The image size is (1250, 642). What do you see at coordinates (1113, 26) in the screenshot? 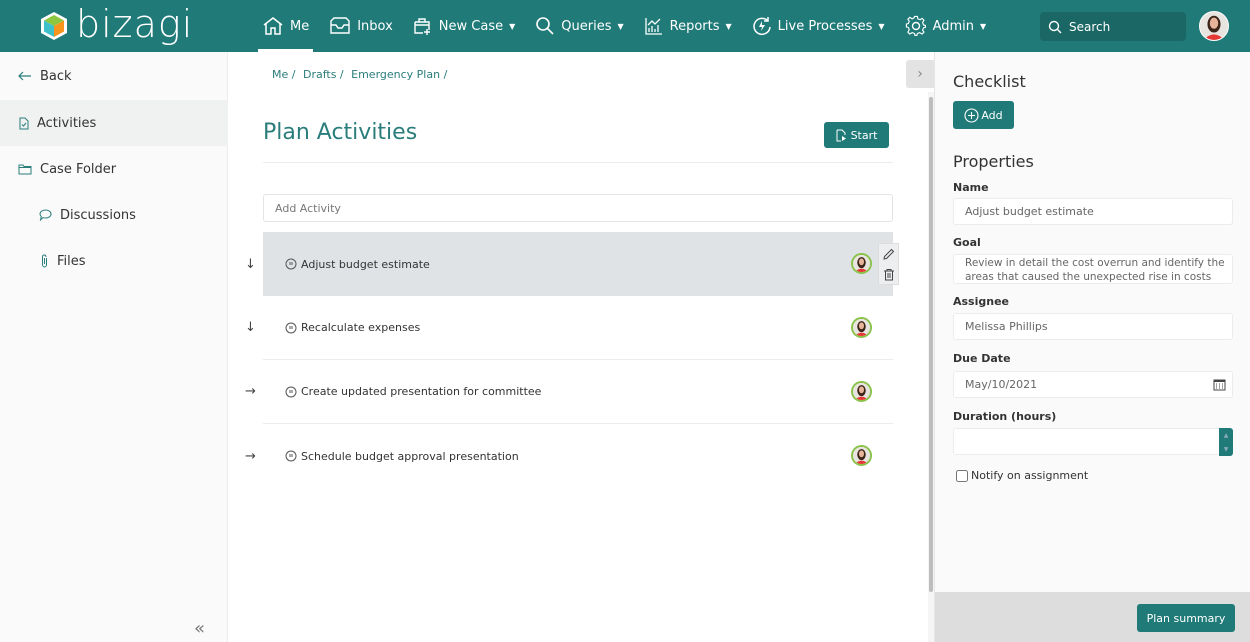
I see `global-search: Search` at bounding box center [1113, 26].